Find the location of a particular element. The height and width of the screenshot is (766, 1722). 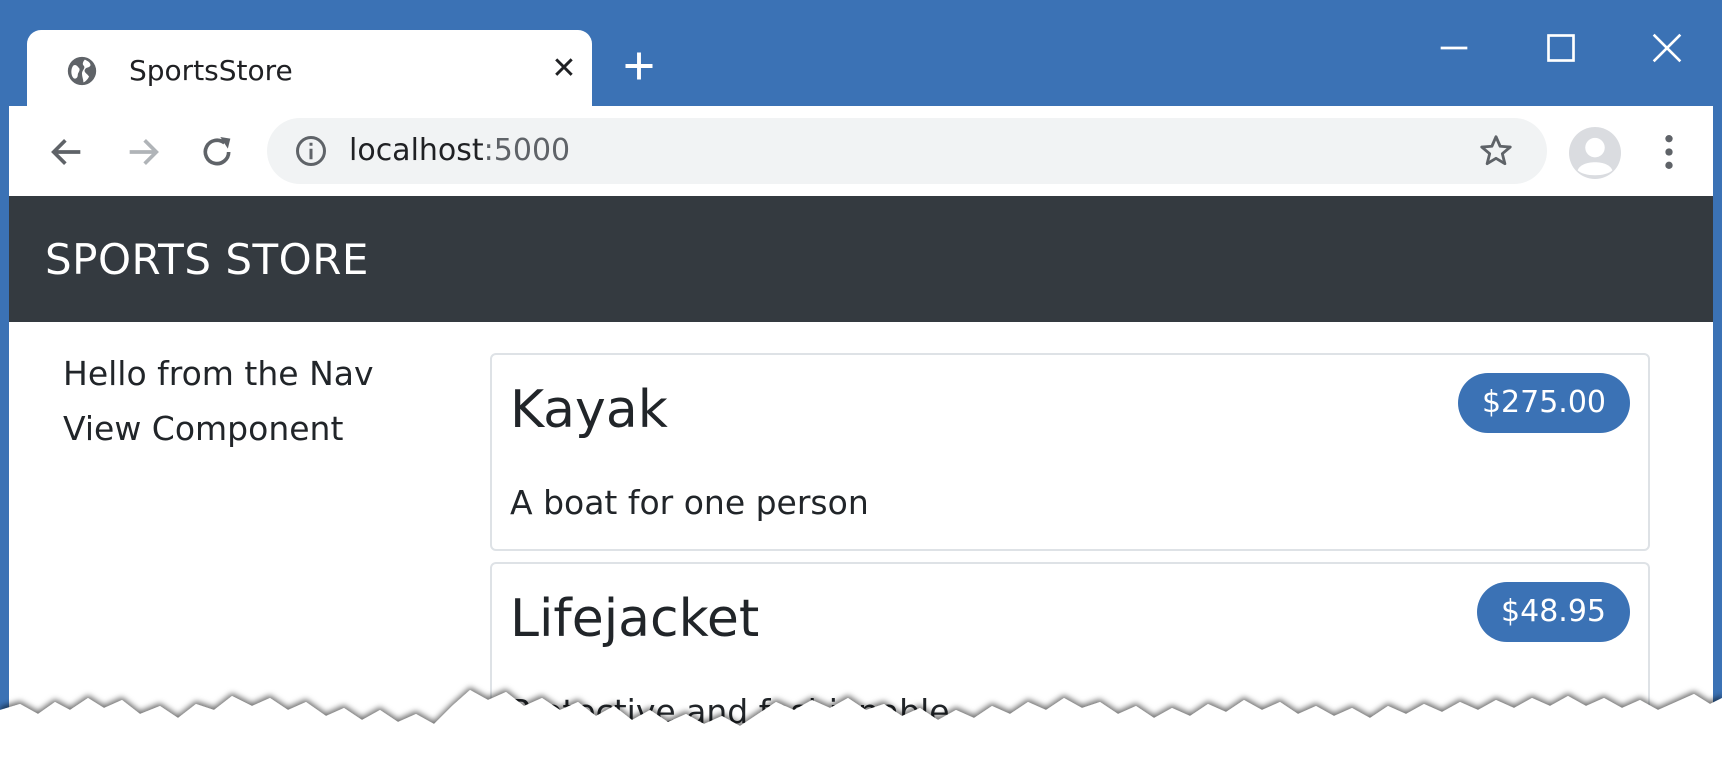

product-name: Kayak is located at coordinates (589, 410).